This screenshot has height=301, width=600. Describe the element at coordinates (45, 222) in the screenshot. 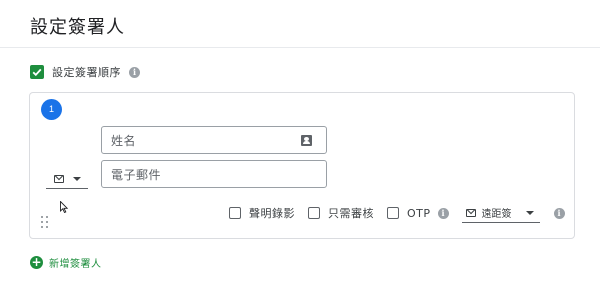

I see `drag-handle-icon` at that location.